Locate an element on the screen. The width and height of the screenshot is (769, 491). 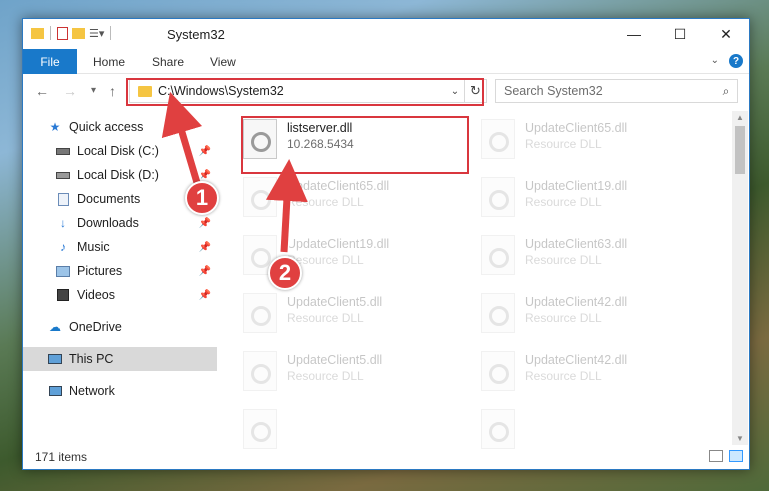
arrow-to-address-bar is located at coordinates (182, 139).